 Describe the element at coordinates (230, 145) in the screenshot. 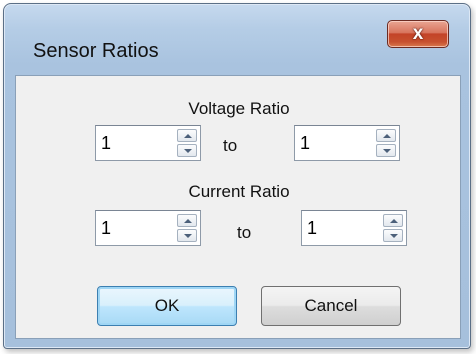

I see `voltage-to-label: to` at that location.